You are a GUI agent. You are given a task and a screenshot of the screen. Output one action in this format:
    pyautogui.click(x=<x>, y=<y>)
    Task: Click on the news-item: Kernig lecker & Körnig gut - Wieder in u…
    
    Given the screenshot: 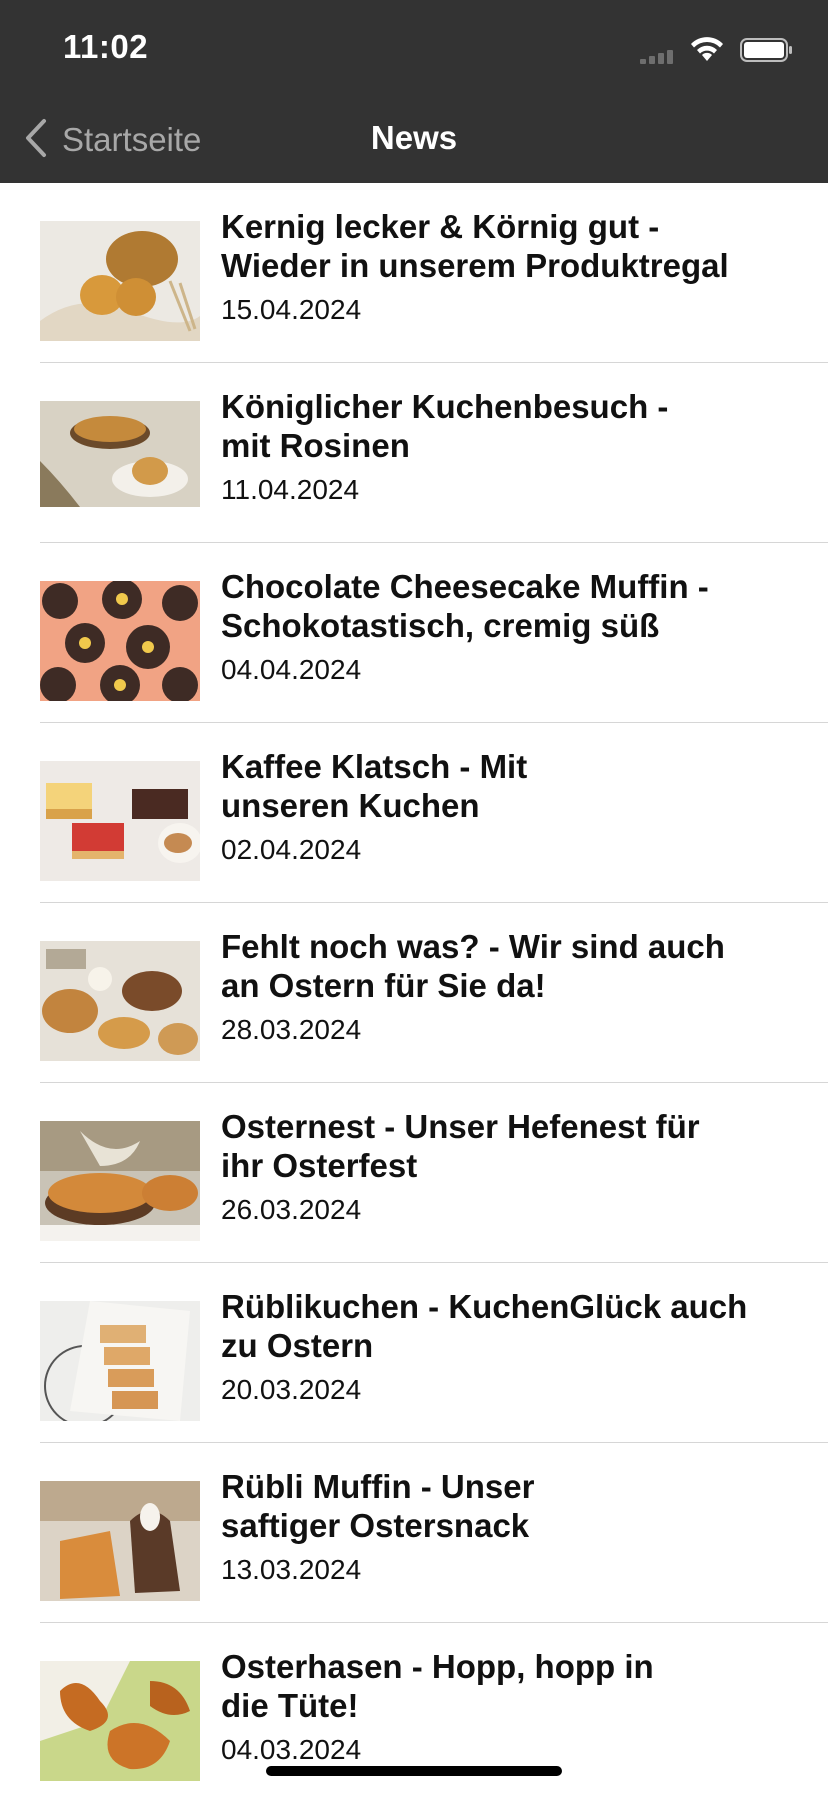 What is the action you would take?
    pyautogui.click(x=414, y=273)
    